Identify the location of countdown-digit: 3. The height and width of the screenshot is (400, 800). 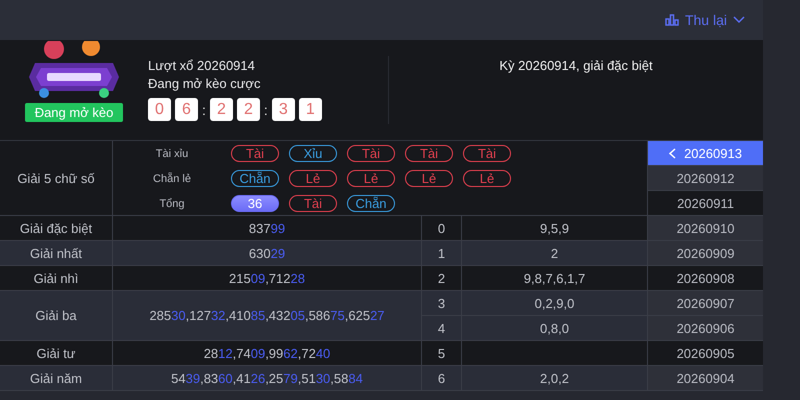
(283, 109).